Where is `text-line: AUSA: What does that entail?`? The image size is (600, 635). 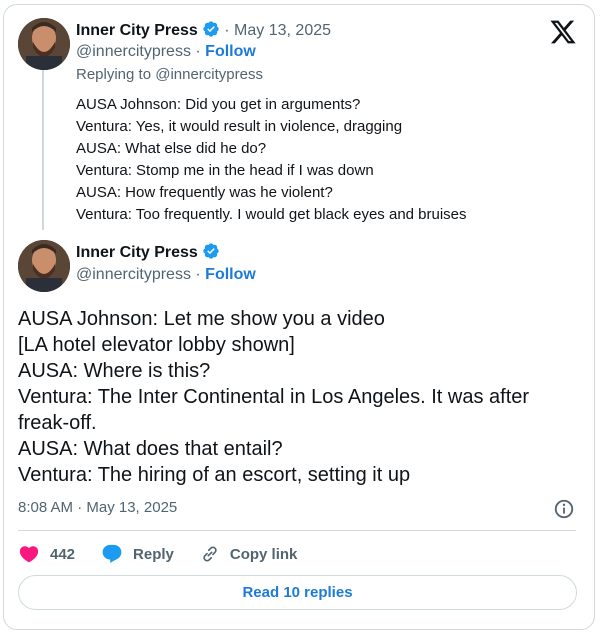 text-line: AUSA: What does that entail? is located at coordinates (150, 449).